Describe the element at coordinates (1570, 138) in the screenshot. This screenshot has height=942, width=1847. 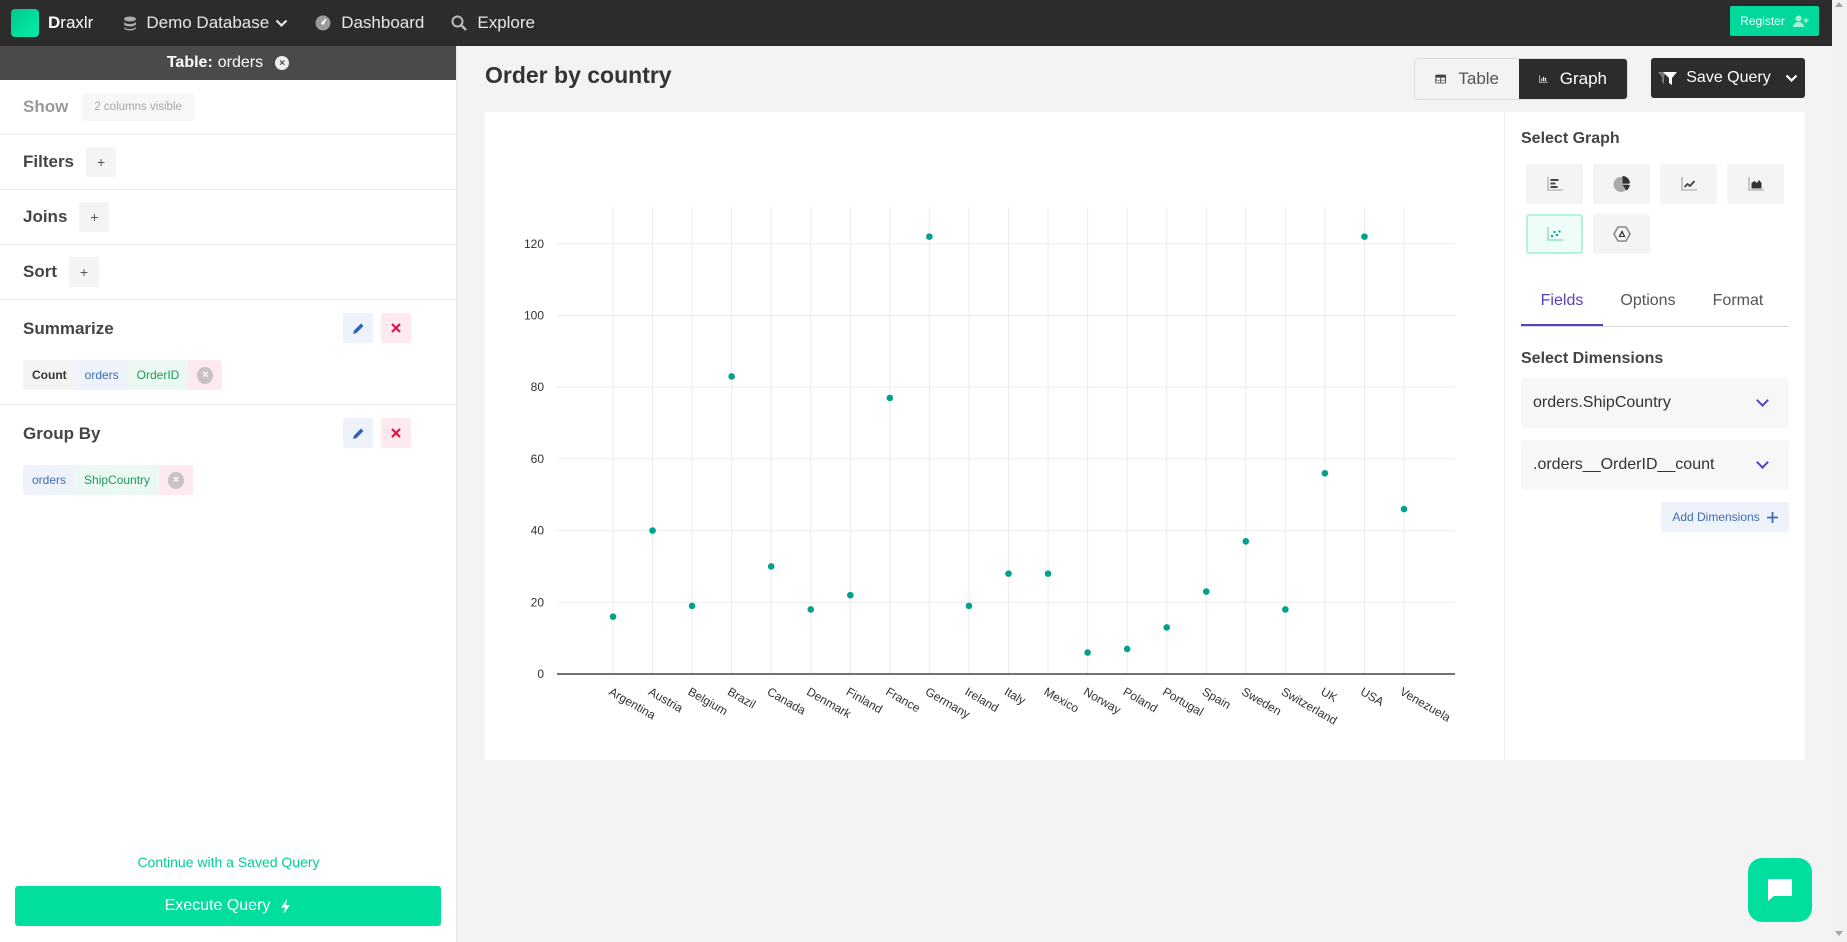
I see `select-graph-title: Select Graph` at that location.